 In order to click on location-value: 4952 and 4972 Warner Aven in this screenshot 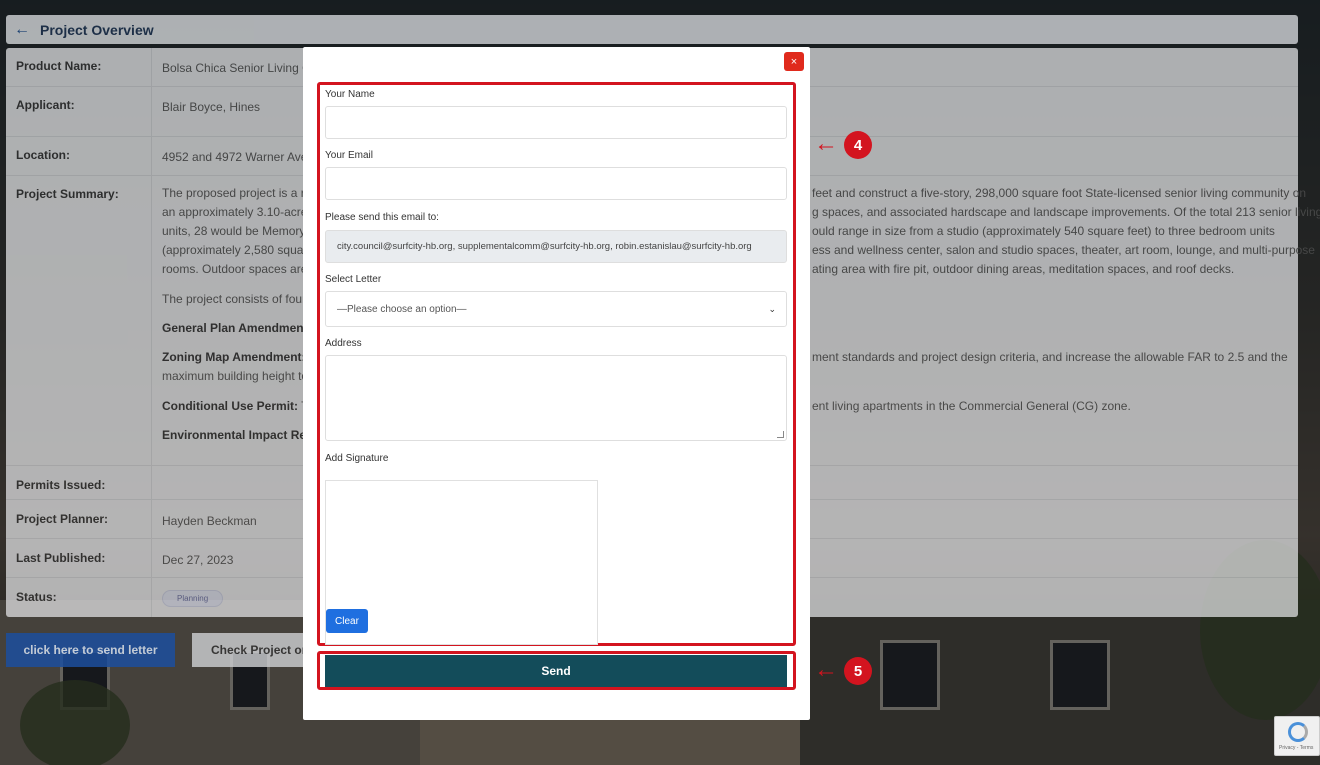, I will do `click(238, 157)`.